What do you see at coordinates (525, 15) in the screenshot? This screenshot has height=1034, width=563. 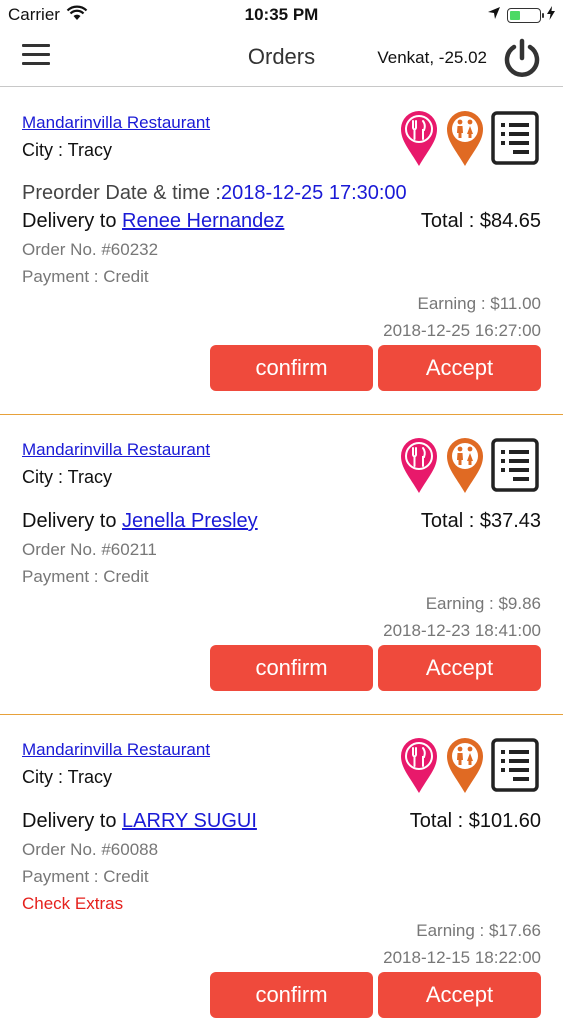 I see `battery-icon` at bounding box center [525, 15].